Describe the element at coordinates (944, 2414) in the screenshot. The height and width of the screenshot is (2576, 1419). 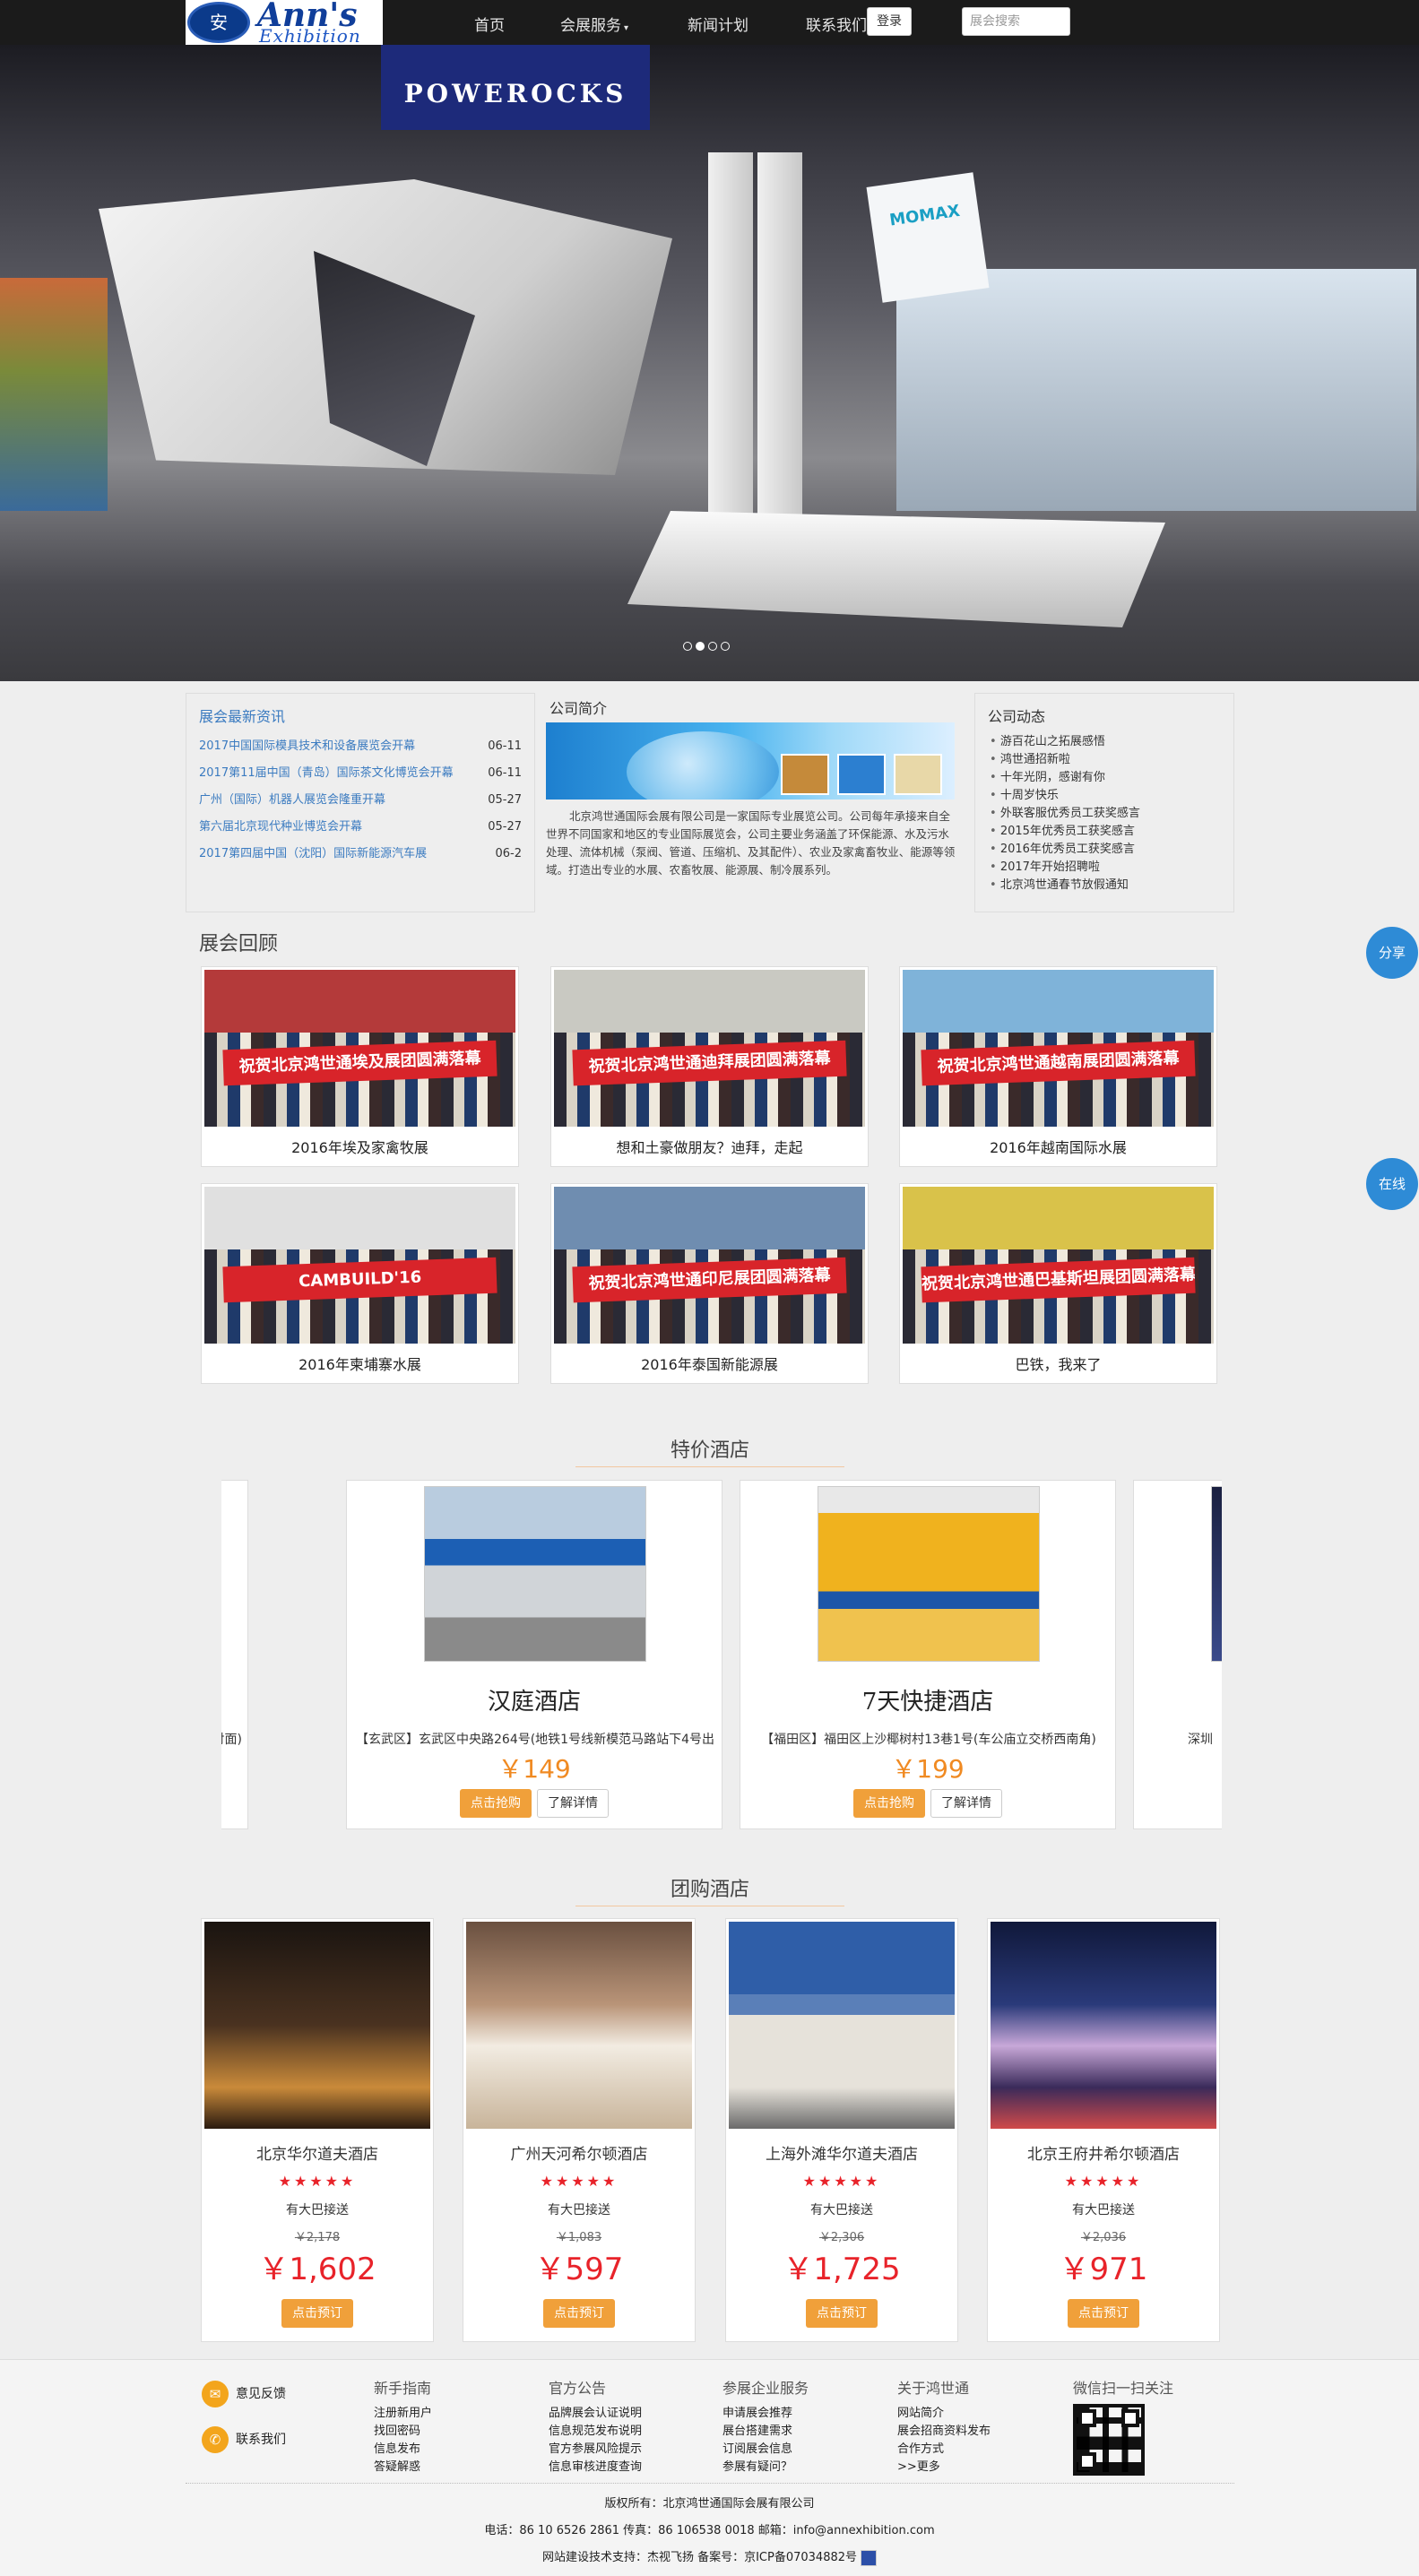
I see `footer-link: 网站简介` at that location.